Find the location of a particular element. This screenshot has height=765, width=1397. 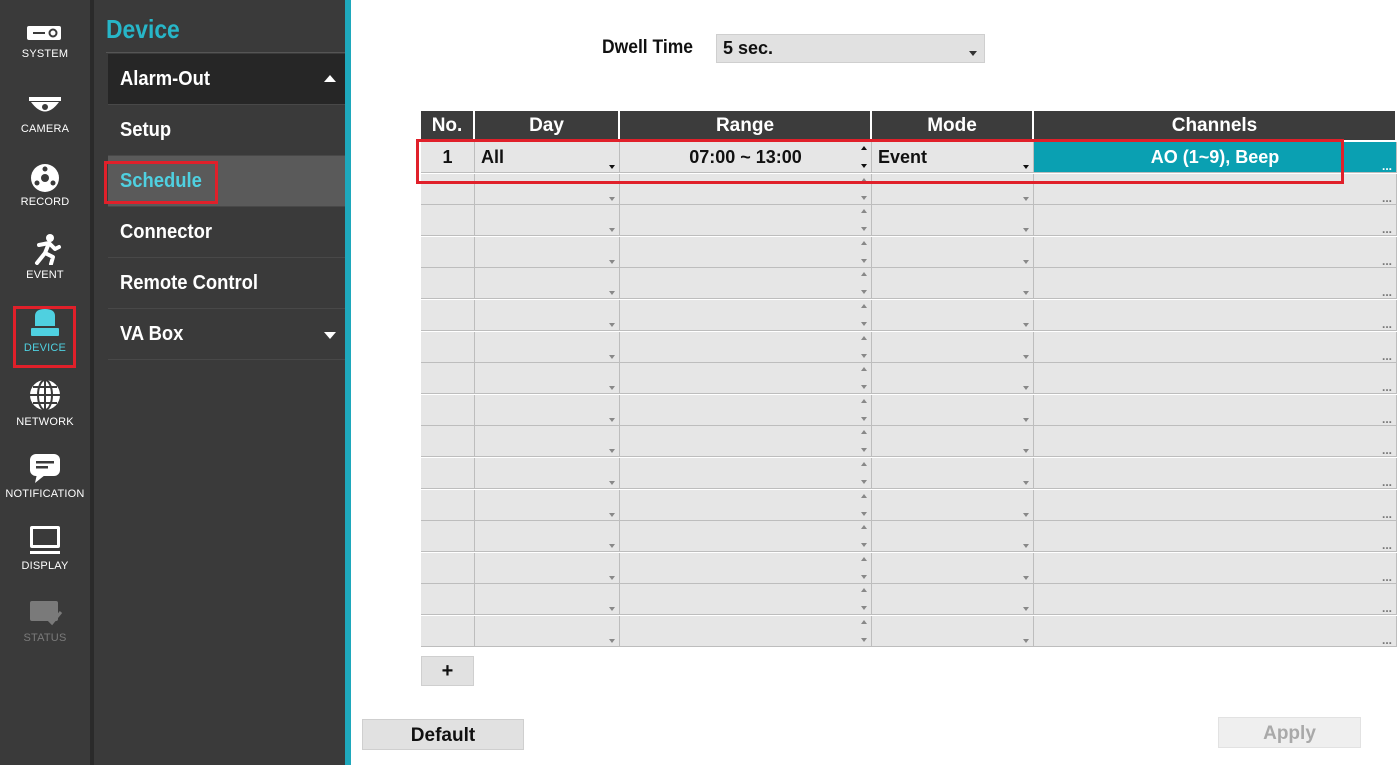

apply-button: Apply is located at coordinates (1289, 732).